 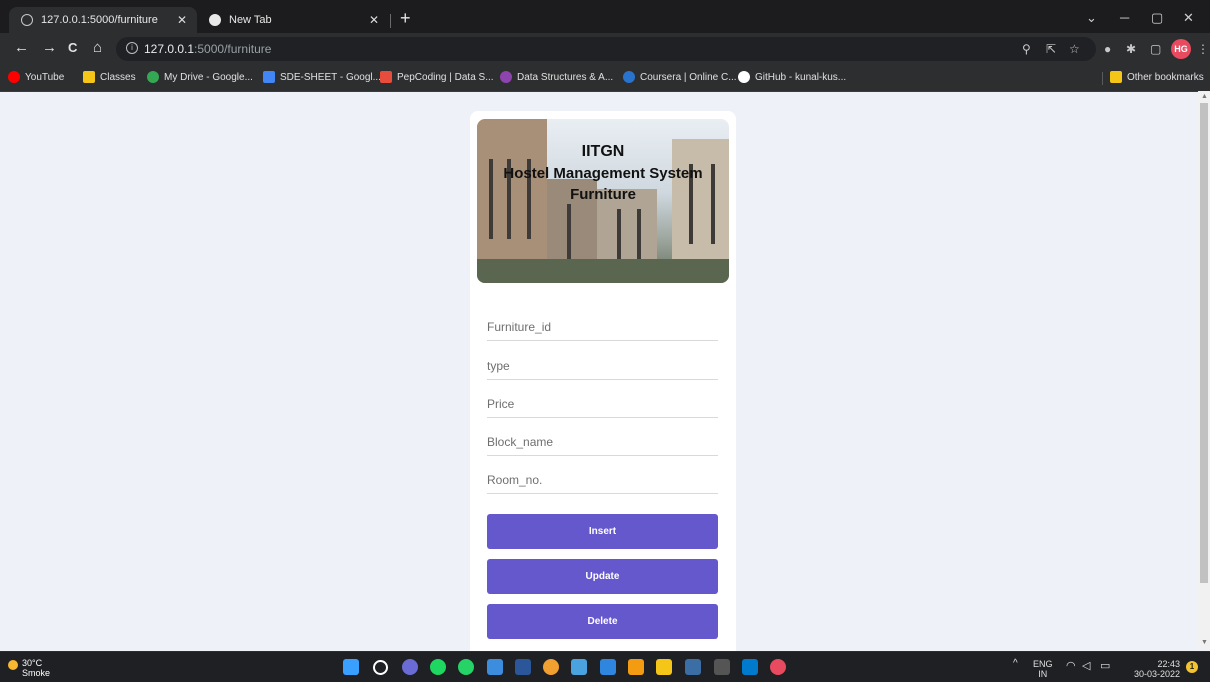 I want to click on new-tab-button: +, so click(x=405, y=18).